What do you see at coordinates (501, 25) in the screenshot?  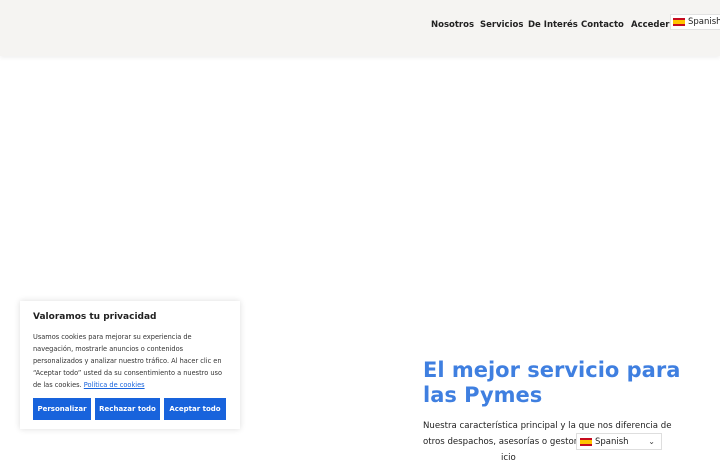 I see `nav-item-servicios: Servicios` at bounding box center [501, 25].